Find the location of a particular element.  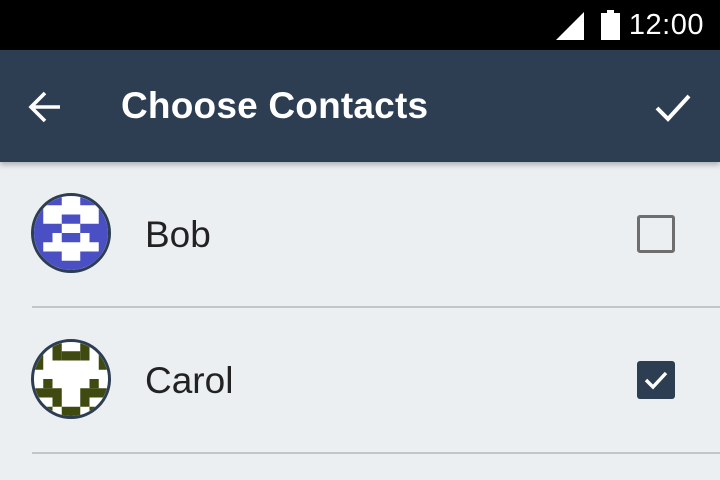

back-button is located at coordinates (45, 107).